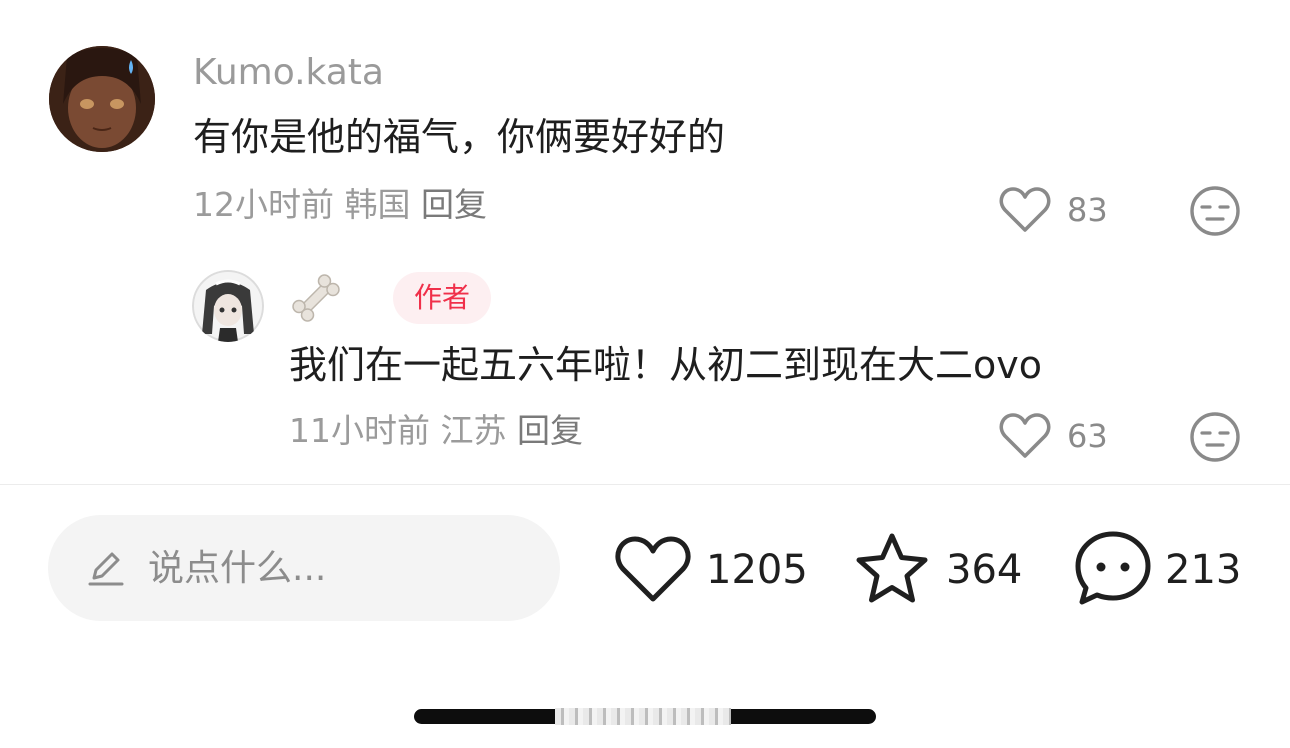 This screenshot has height=748, width=1290. Describe the element at coordinates (316, 298) in the screenshot. I see `bone-emoji-icon` at that location.